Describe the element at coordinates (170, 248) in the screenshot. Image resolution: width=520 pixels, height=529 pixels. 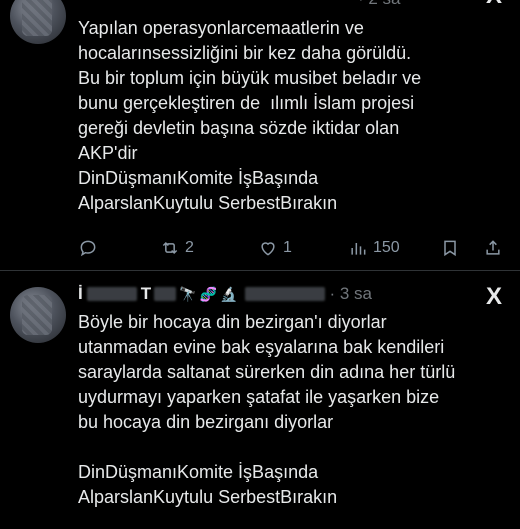
I see `retweet-icon` at that location.